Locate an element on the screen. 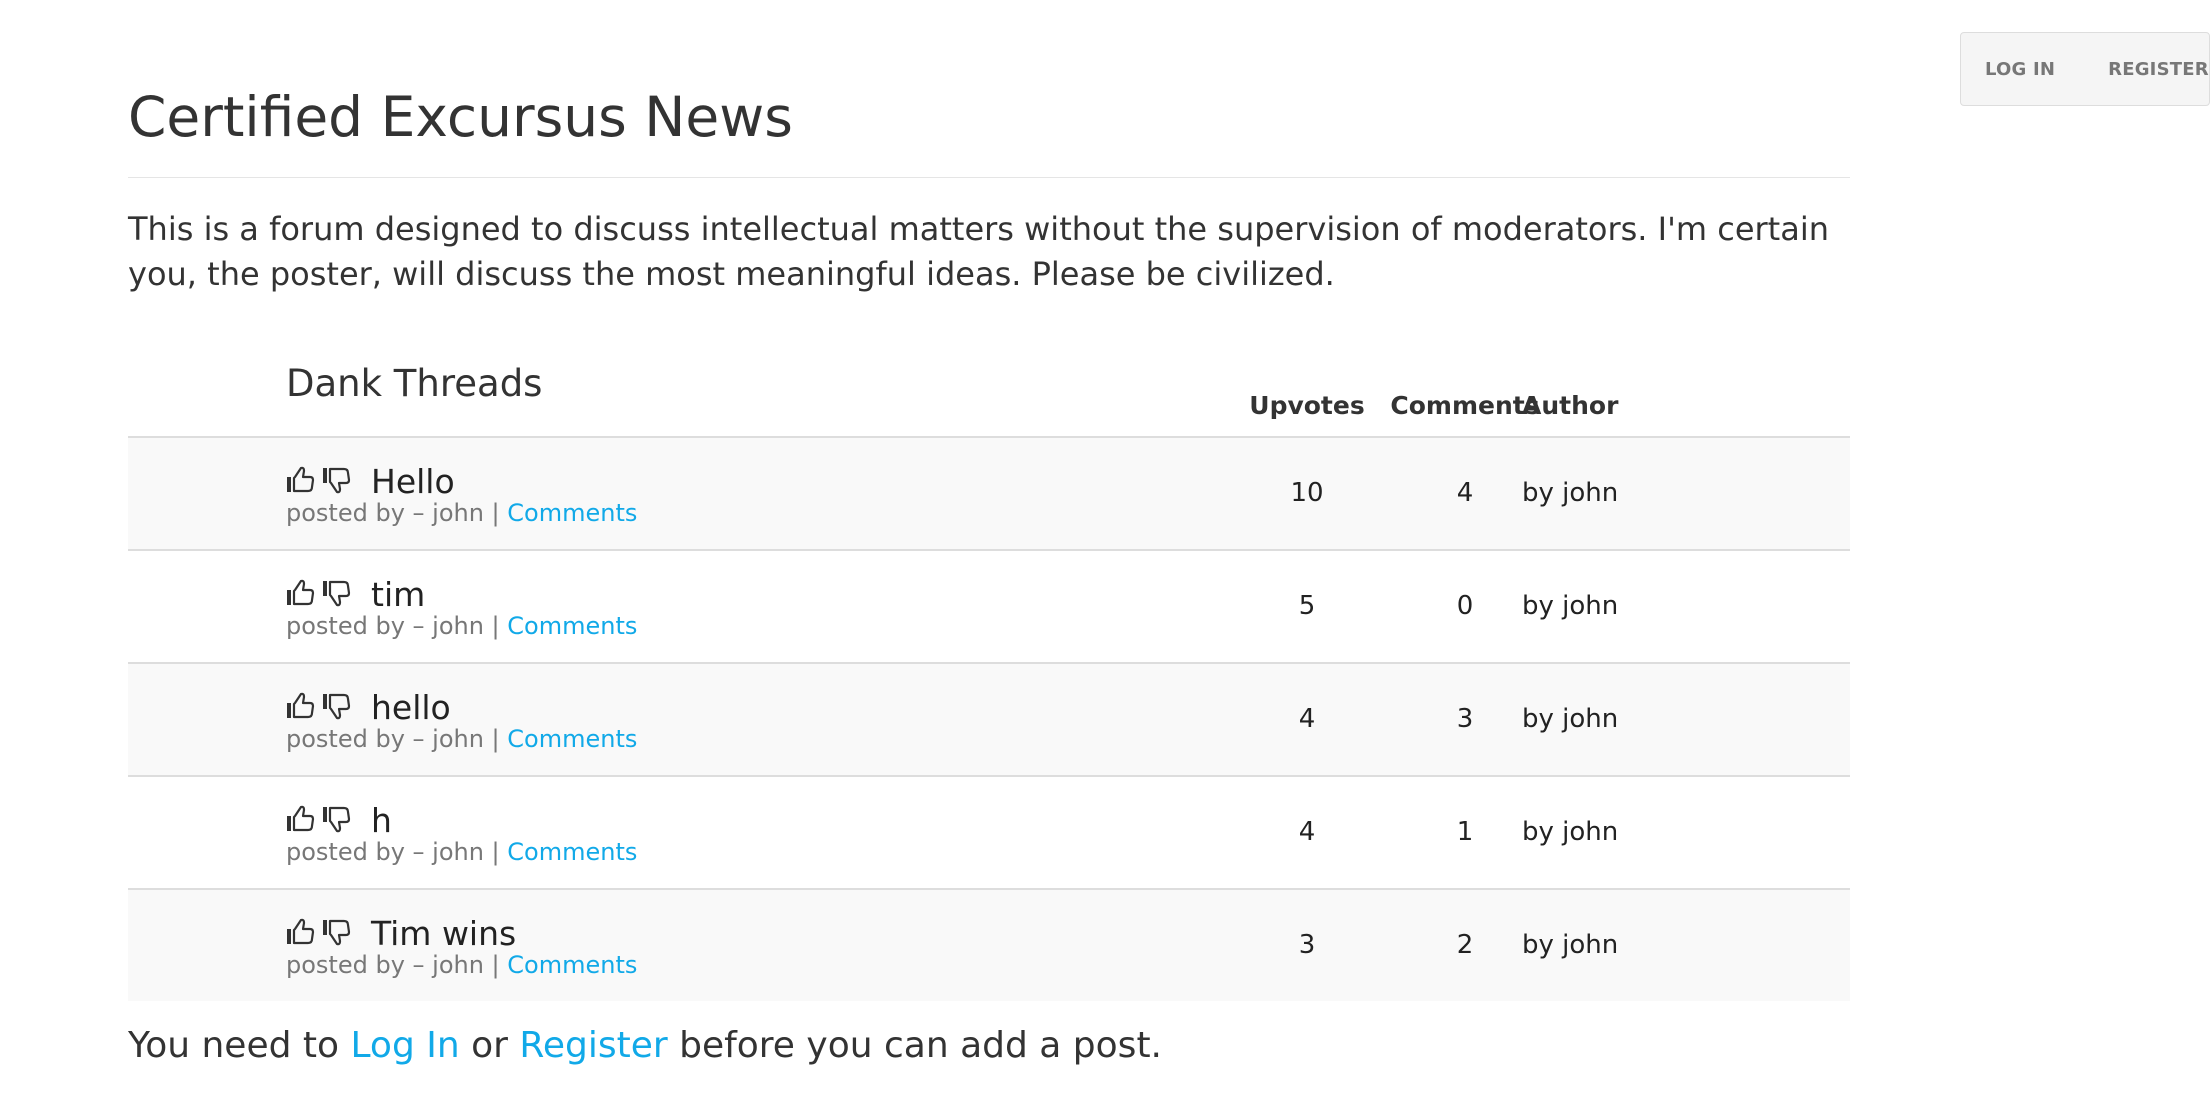 Image resolution: width=2212 pixels, height=1108 pixels. title-divider is located at coordinates (989, 177).